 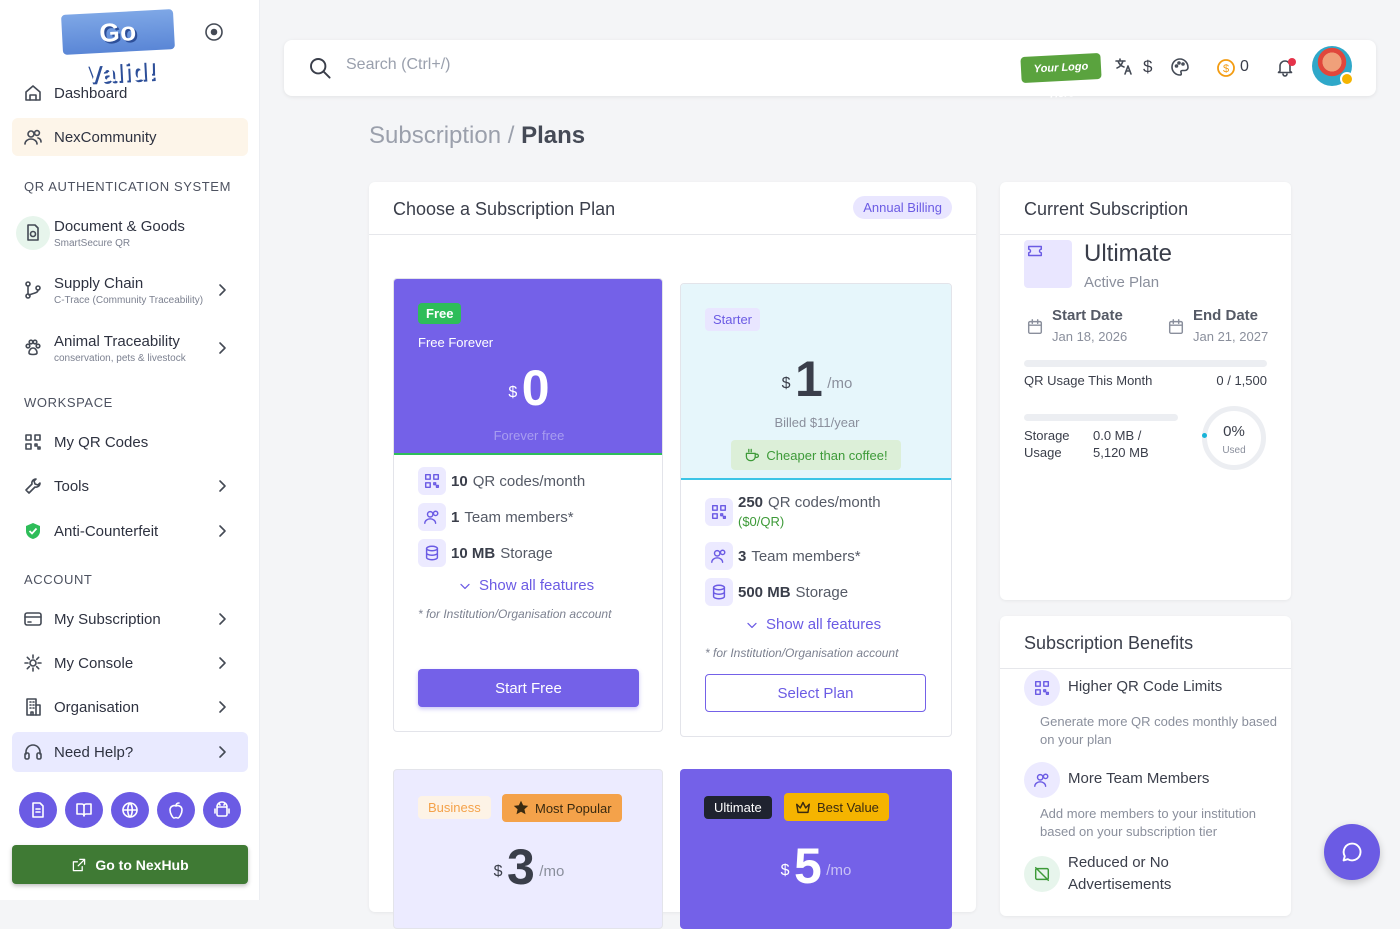 What do you see at coordinates (816, 455) in the screenshot?
I see `promo-badge: Cheaper than coffee!` at bounding box center [816, 455].